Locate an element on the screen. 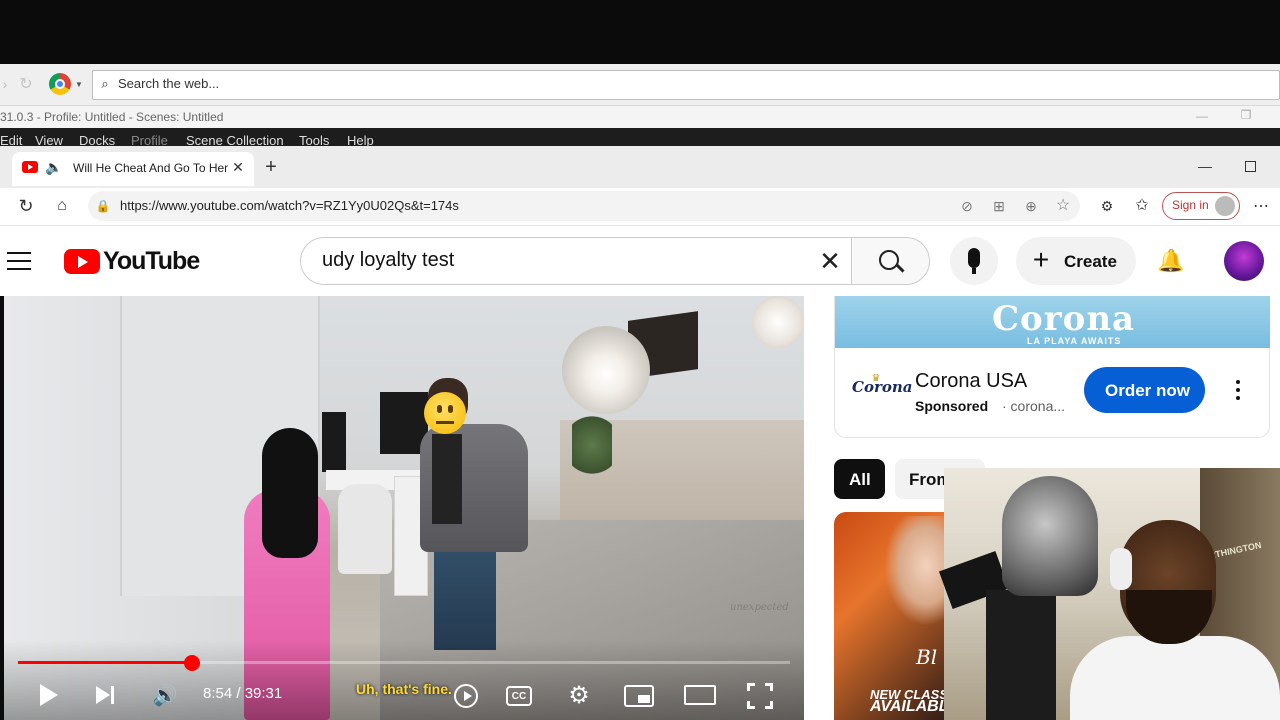 The width and height of the screenshot is (1280, 720). hamburger-menu-icon is located at coordinates (19, 261).